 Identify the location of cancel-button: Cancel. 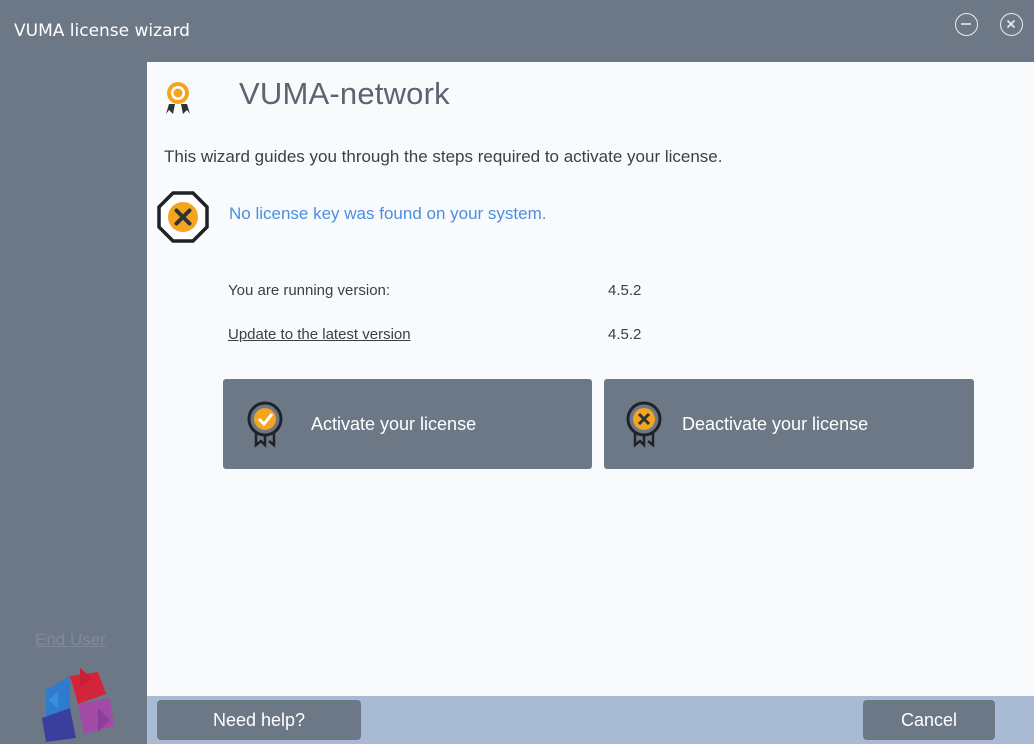
(929, 720).